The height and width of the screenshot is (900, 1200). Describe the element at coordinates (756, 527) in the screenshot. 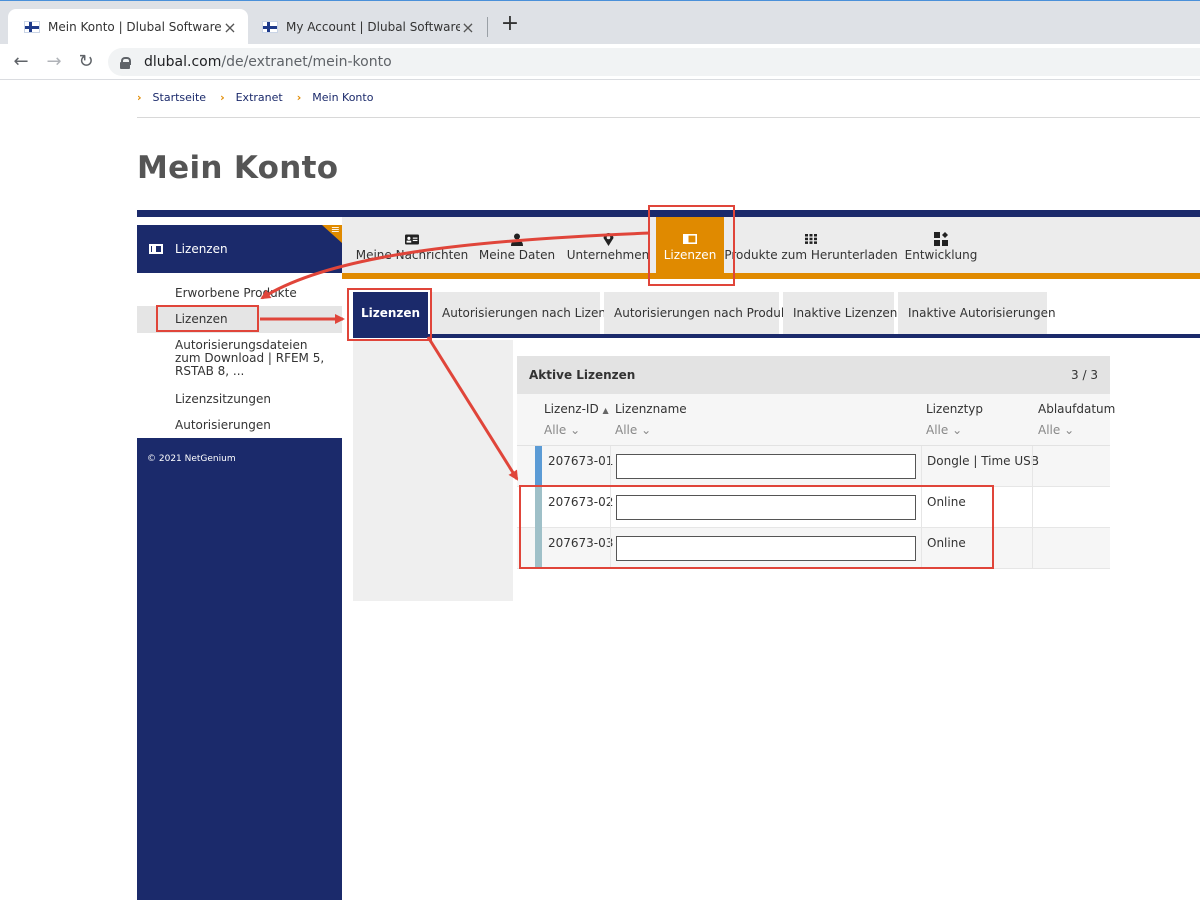

I see `highlight-box-online-rows` at that location.